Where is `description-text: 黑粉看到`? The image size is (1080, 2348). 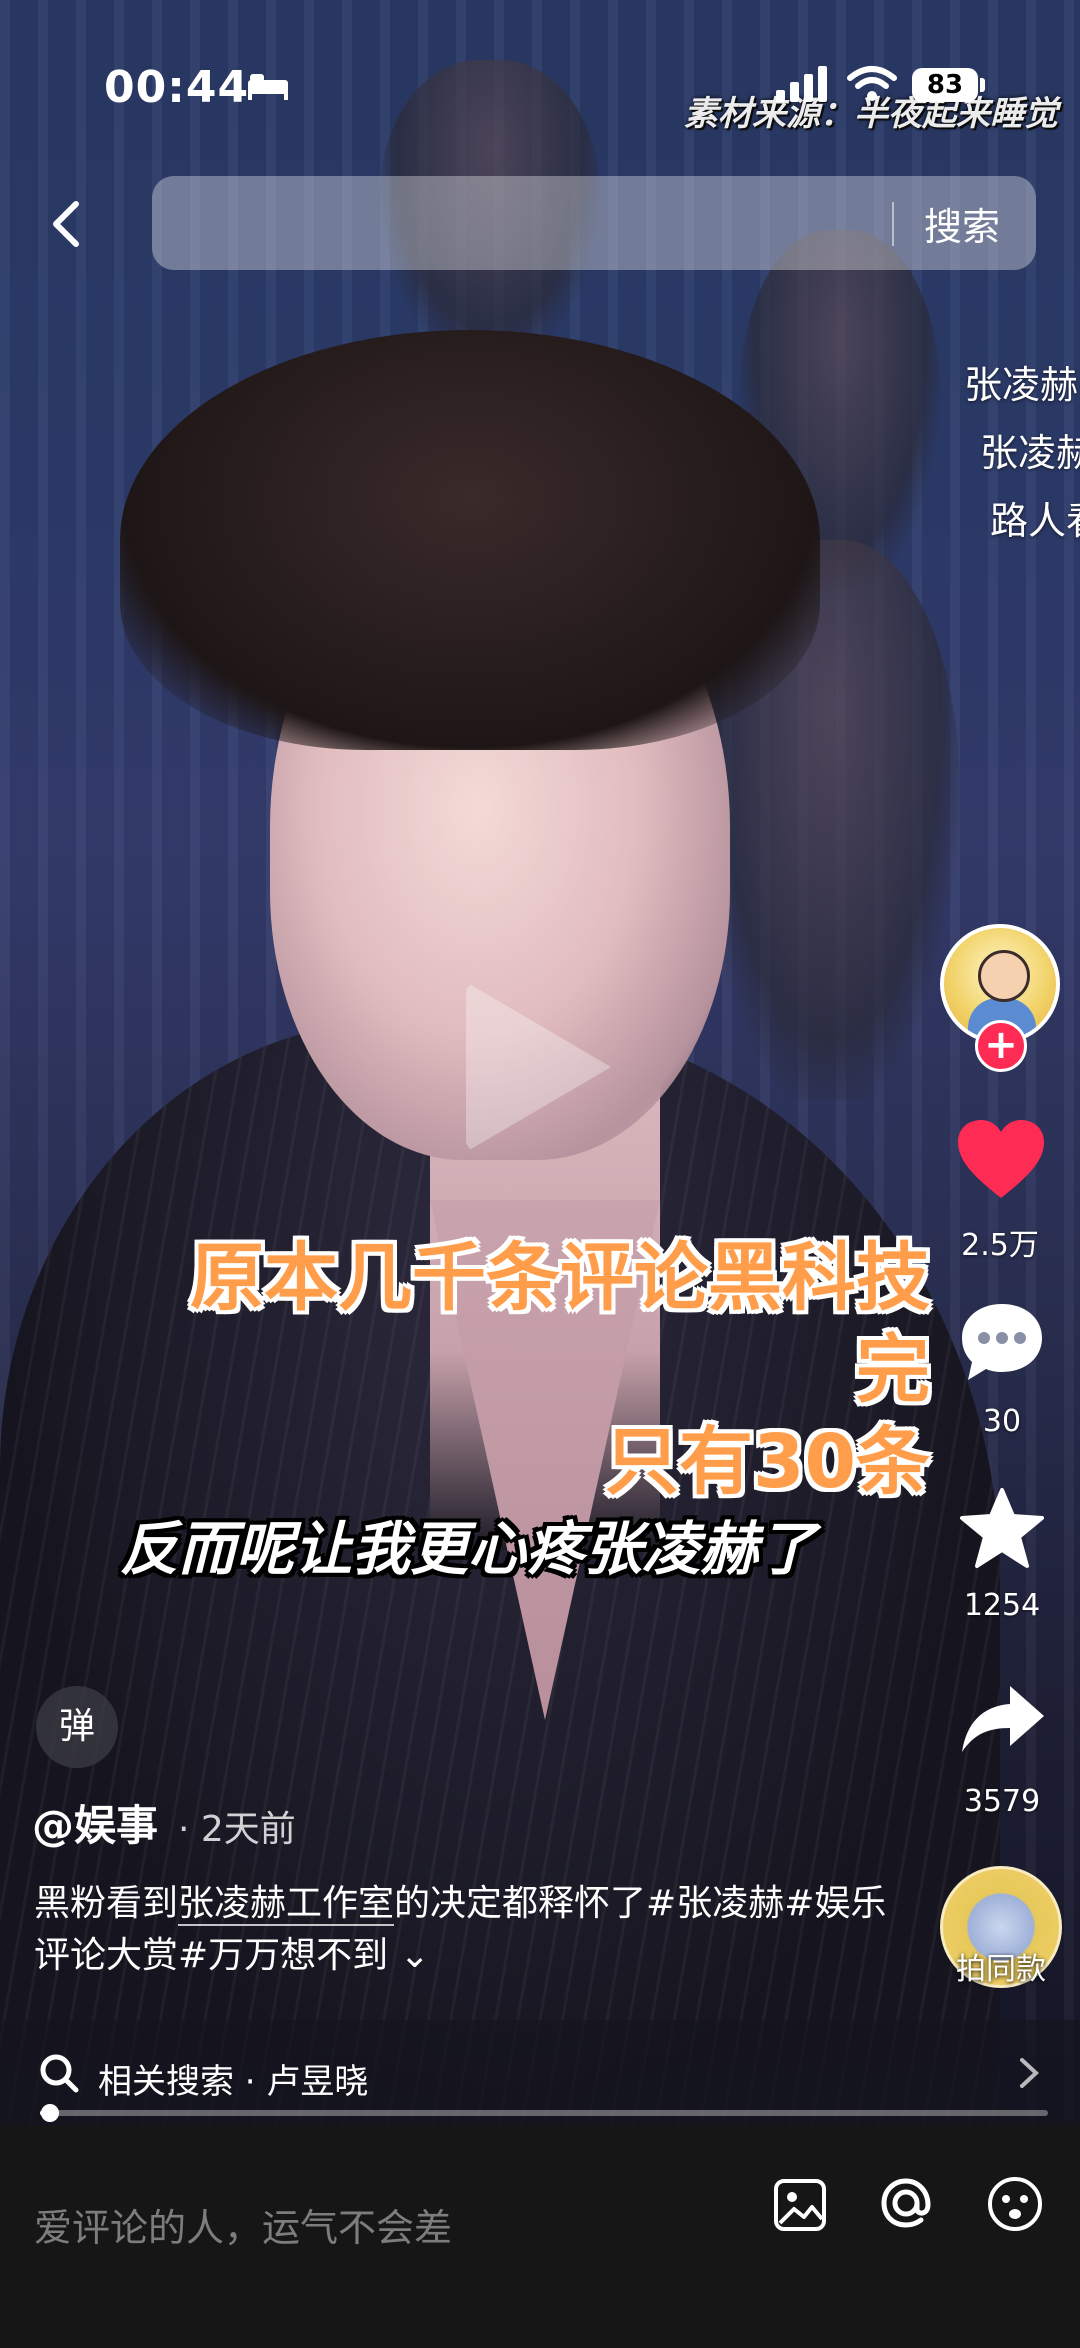
description-text: 黑粉看到 is located at coordinates (106, 1903).